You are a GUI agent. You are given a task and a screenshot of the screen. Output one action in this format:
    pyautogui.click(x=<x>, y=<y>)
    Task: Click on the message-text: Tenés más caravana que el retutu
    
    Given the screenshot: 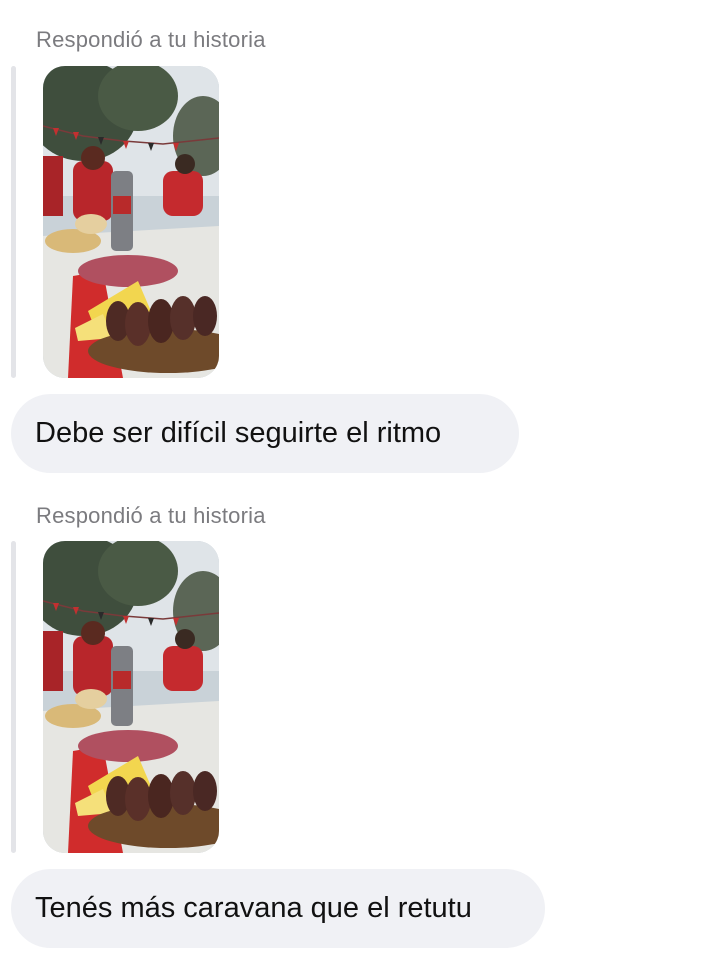 What is the action you would take?
    pyautogui.click(x=253, y=908)
    